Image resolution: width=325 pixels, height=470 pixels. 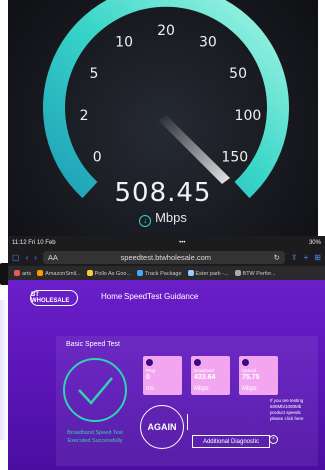 I want to click on reader-button: AA, so click(x=53, y=257).